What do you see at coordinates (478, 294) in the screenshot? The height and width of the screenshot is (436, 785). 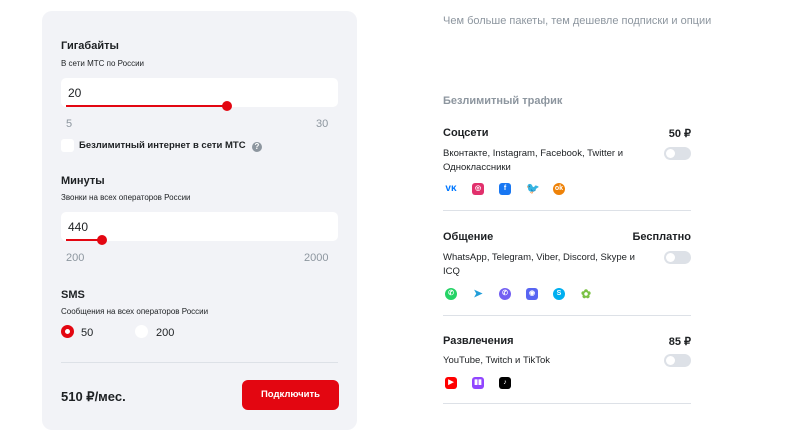 I see `telegram-icon: ➤` at bounding box center [478, 294].